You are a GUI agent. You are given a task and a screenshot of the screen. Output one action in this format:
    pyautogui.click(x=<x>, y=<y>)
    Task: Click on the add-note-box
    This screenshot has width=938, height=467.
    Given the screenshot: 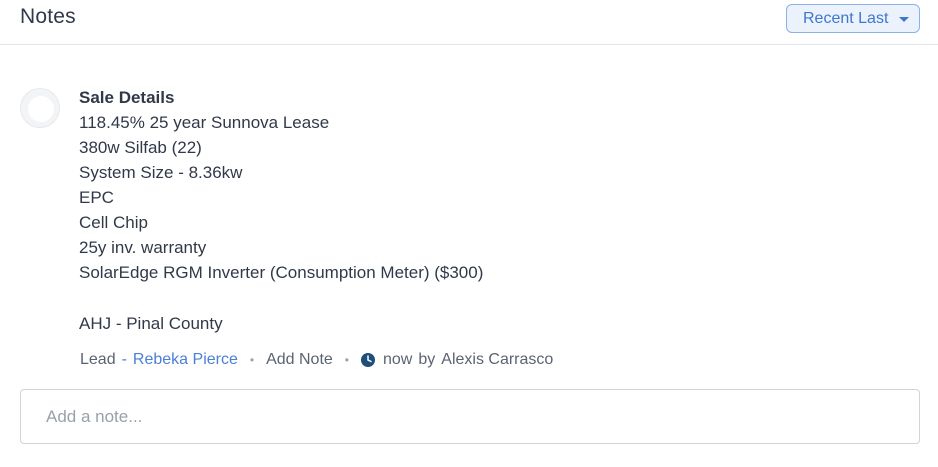 What is the action you would take?
    pyautogui.click(x=470, y=416)
    